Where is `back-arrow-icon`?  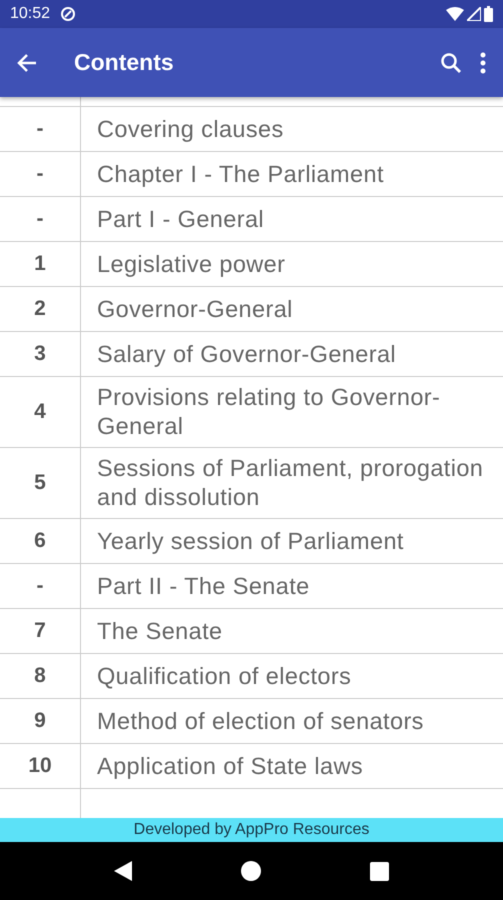
back-arrow-icon is located at coordinates (27, 63).